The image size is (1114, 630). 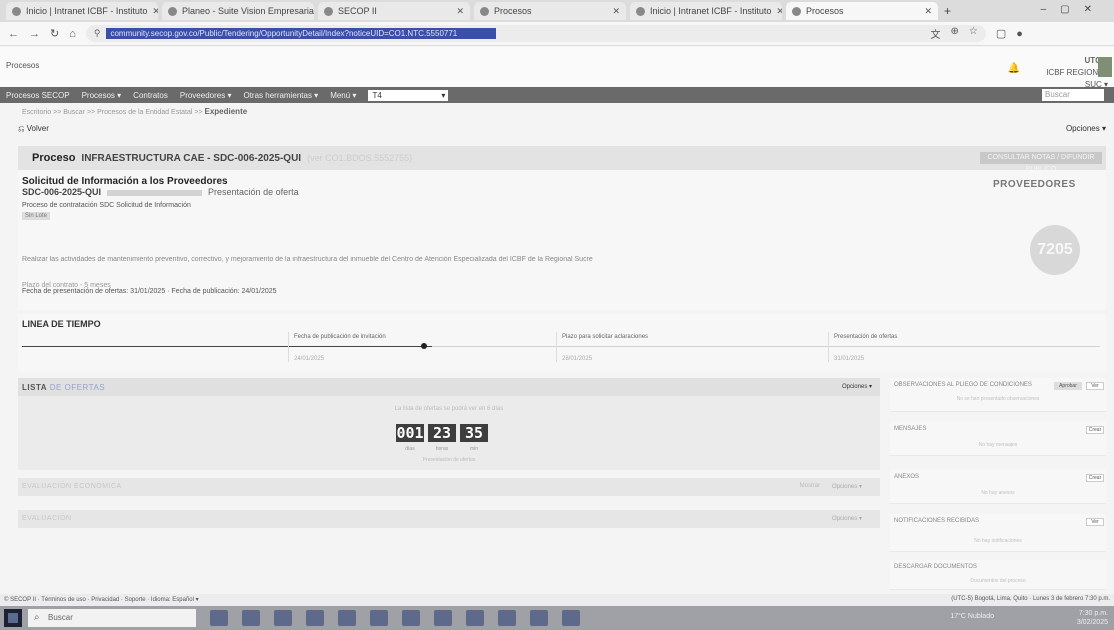 What do you see at coordinates (62, 192) in the screenshot?
I see `process-code: SDC-006-2025-QUI` at bounding box center [62, 192].